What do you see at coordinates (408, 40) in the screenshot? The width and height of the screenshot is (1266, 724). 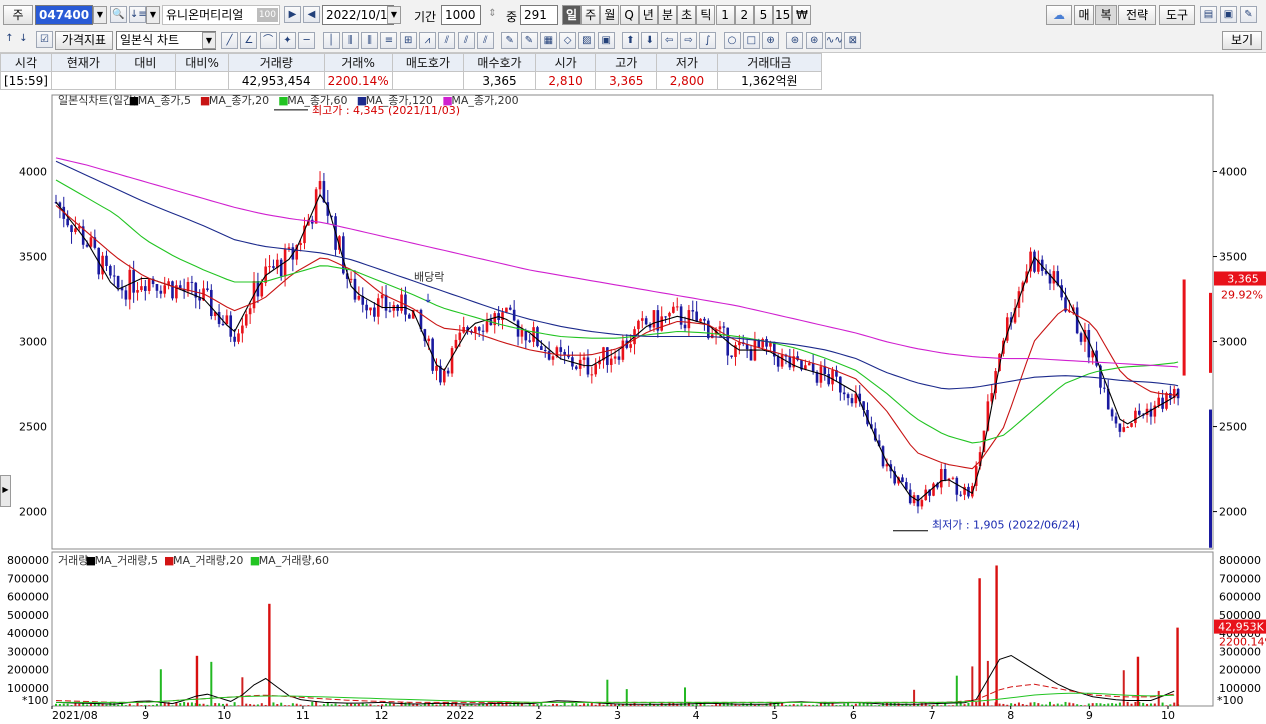 I see `box-icon: ⊞` at bounding box center [408, 40].